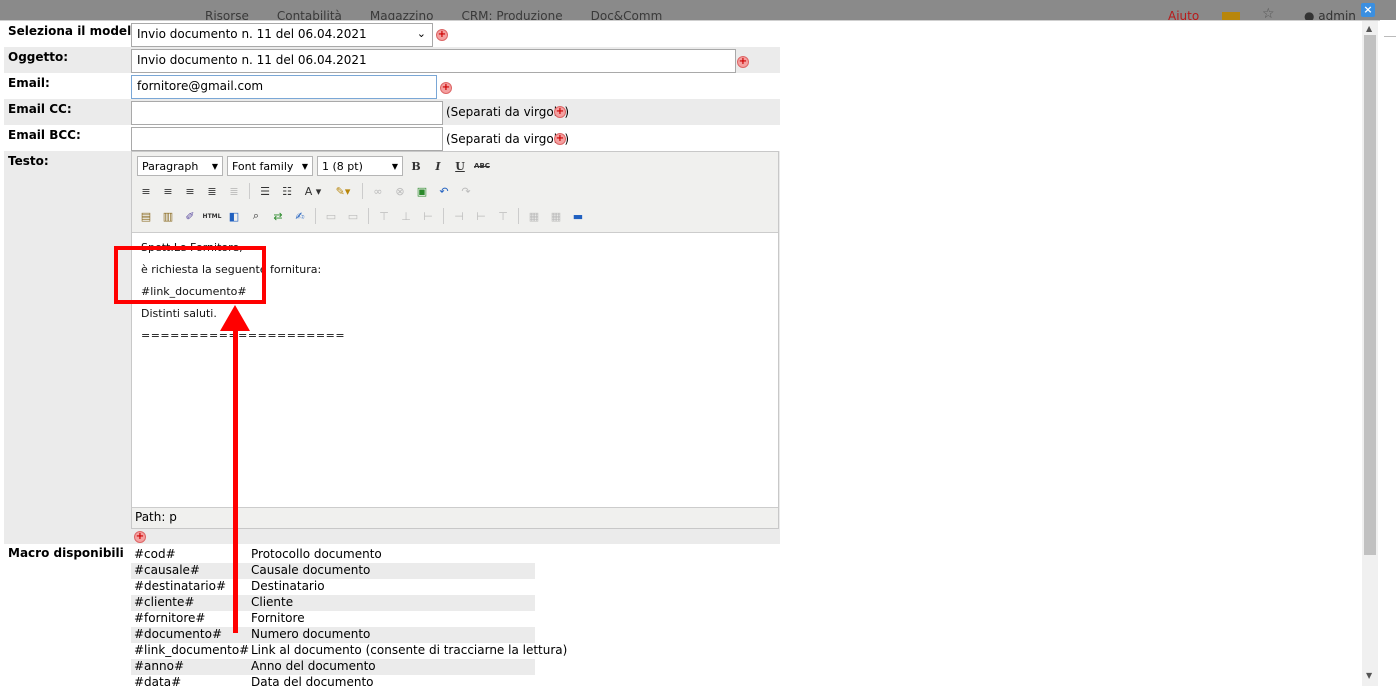 The image size is (1396, 686). Describe the element at coordinates (482, 166) in the screenshot. I see `strikethrough-icon: ABC` at that location.